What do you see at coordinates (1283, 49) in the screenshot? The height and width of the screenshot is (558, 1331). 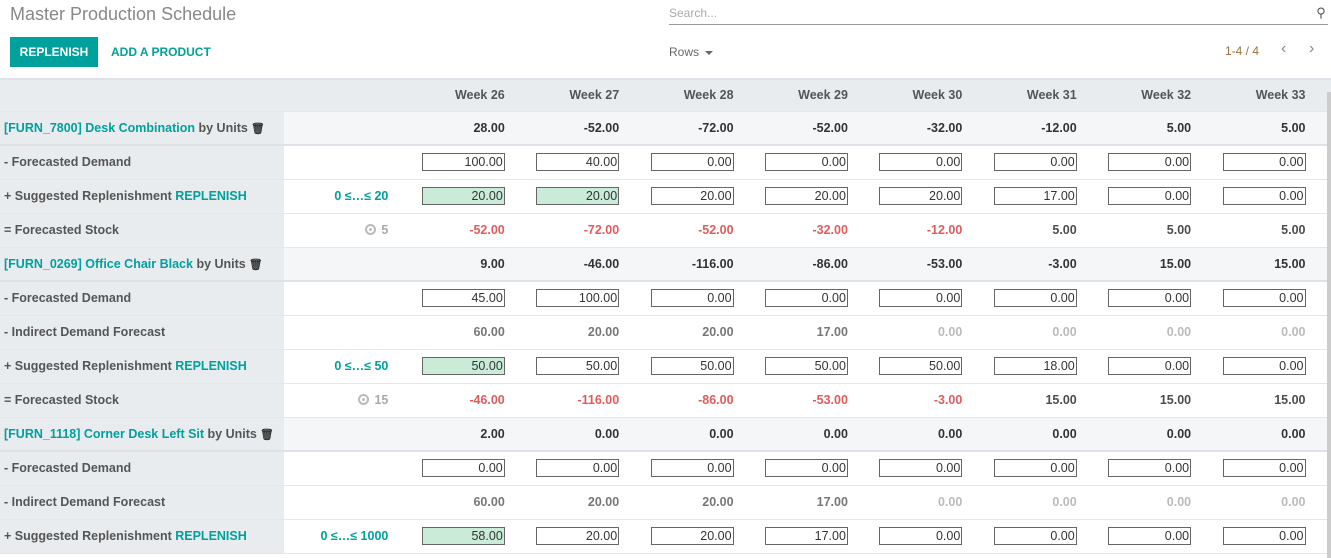 I see `previous-page-icon: ‹` at bounding box center [1283, 49].